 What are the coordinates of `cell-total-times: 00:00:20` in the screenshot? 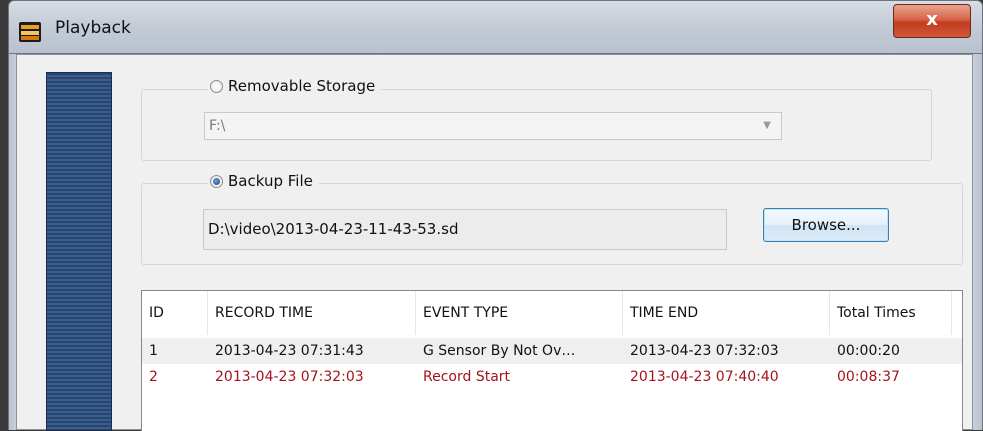 It's located at (868, 351).